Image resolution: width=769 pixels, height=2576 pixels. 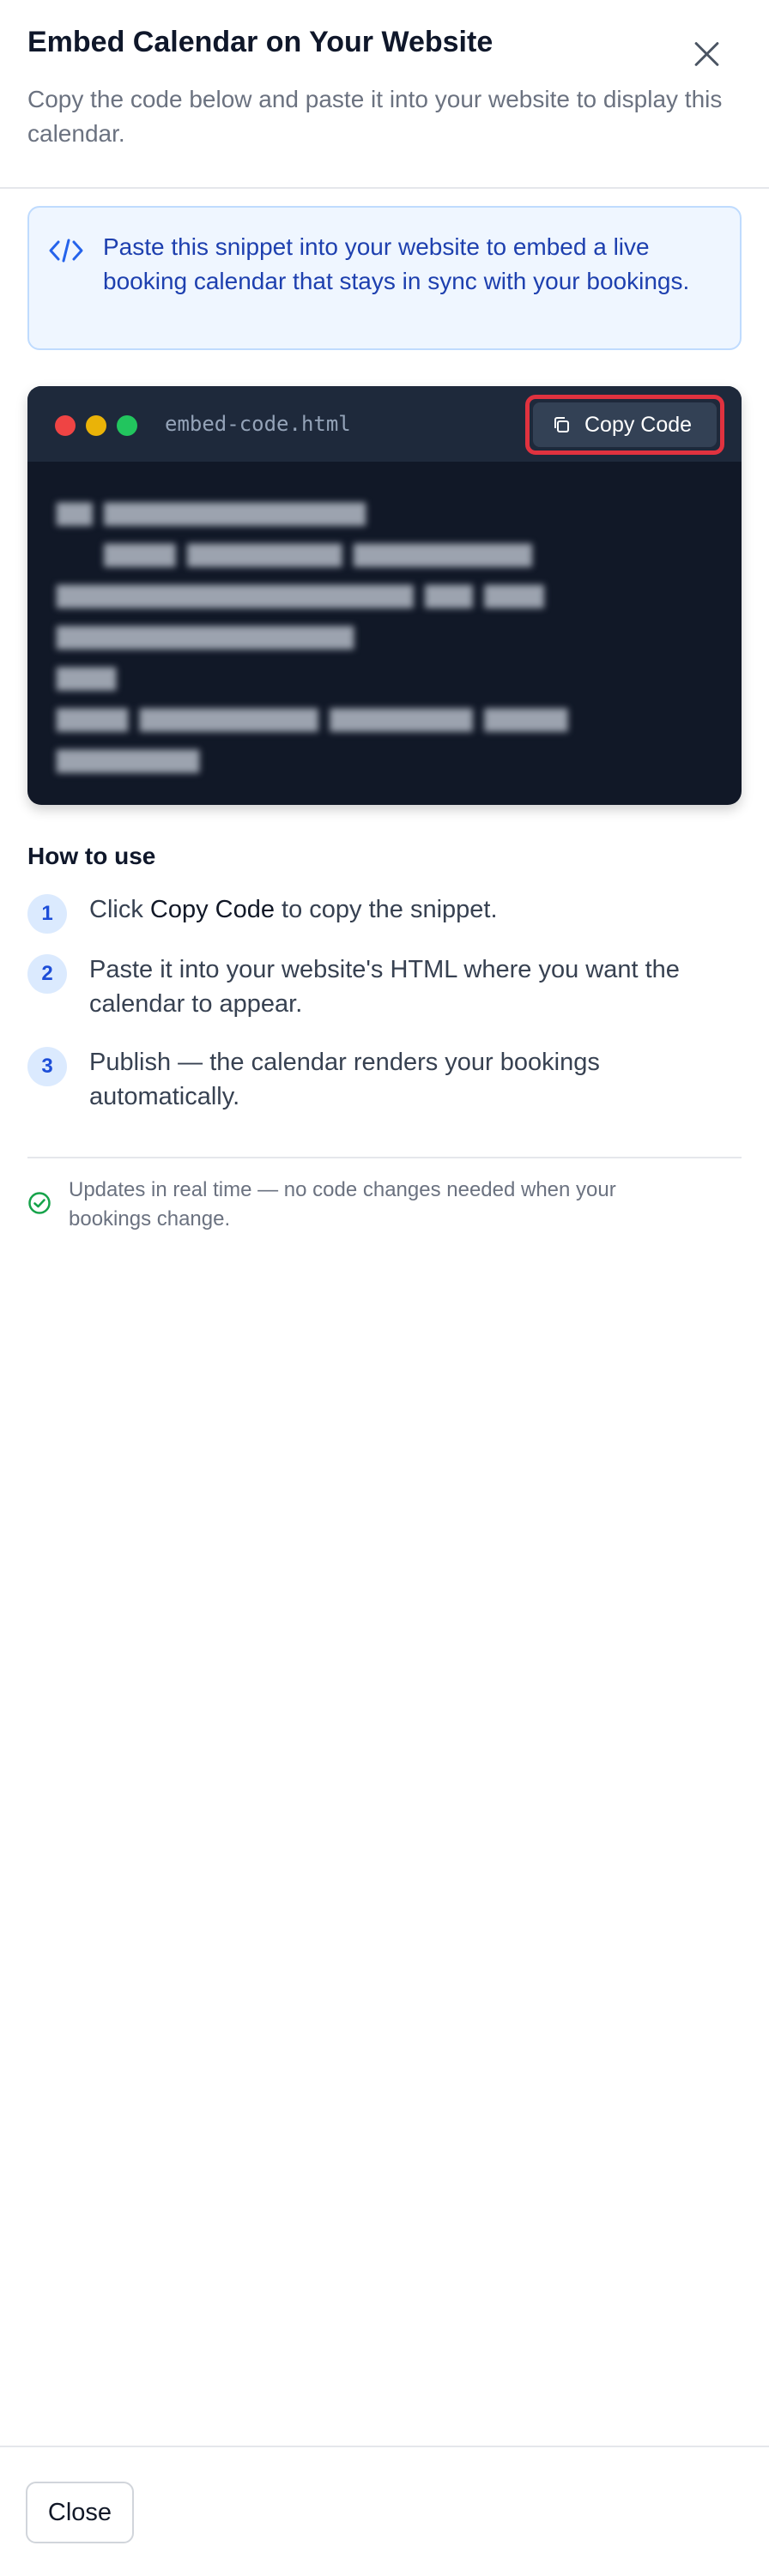 What do you see at coordinates (80, 2512) in the screenshot?
I see `close-button: Close` at bounding box center [80, 2512].